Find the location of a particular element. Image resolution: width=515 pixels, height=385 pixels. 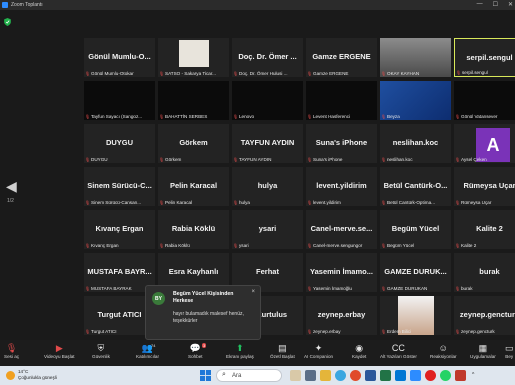

zoom-taskbar-icon is located at coordinates (415, 375).